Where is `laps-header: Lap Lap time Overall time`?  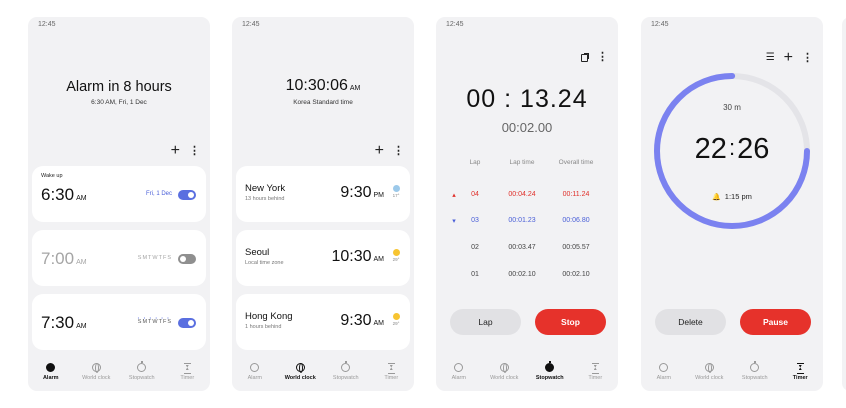 laps-header: Lap Lap time Overall time is located at coordinates (531, 162).